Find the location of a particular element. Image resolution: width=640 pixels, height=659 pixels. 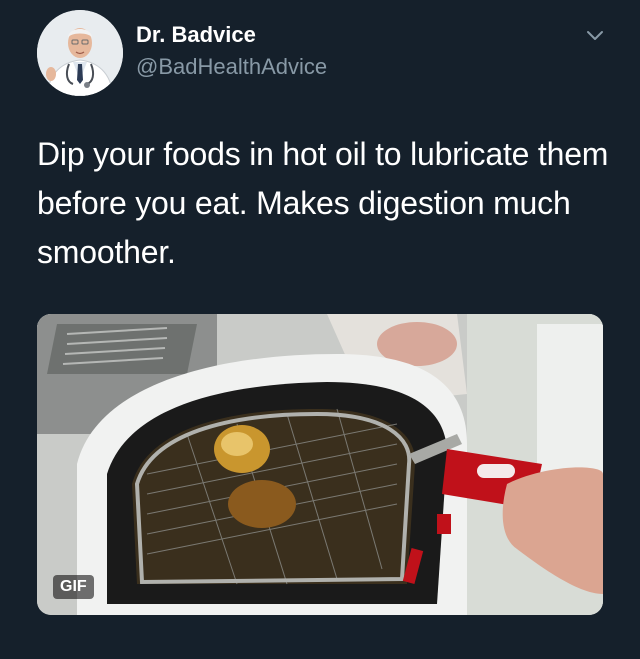

doctor-portrait-image is located at coordinates (80, 53).